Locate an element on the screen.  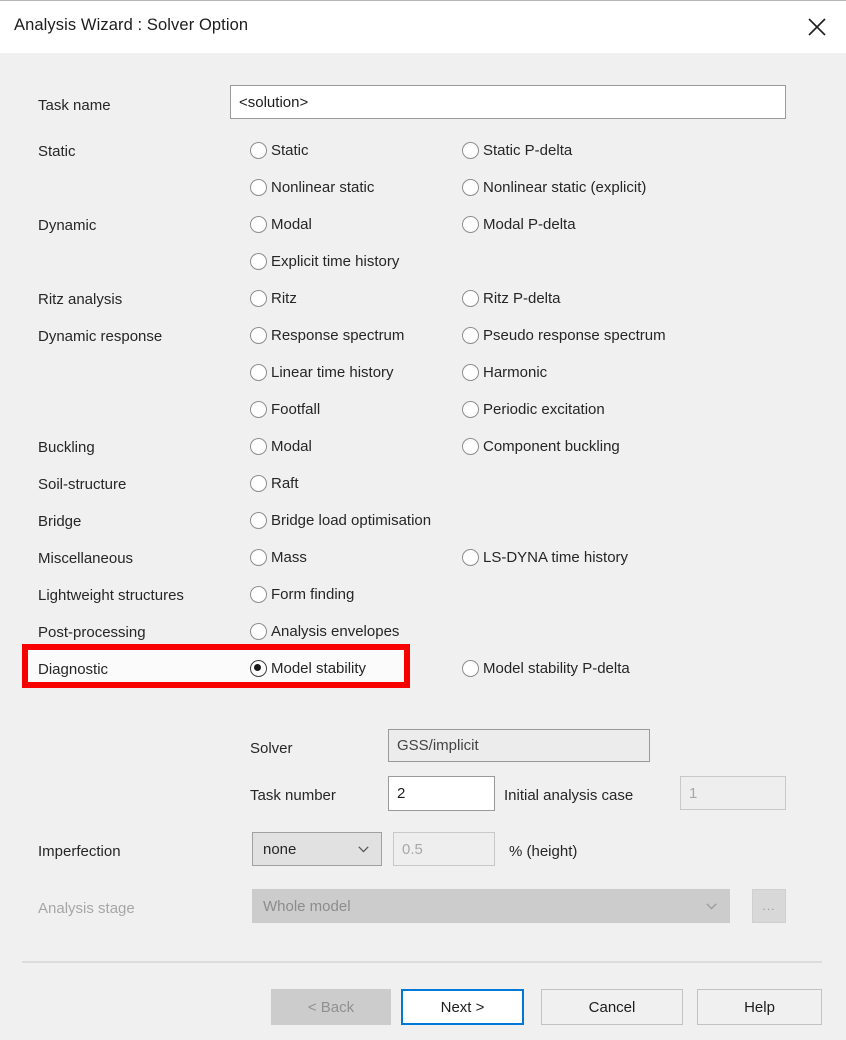
radio-static: Static is located at coordinates (279, 150).